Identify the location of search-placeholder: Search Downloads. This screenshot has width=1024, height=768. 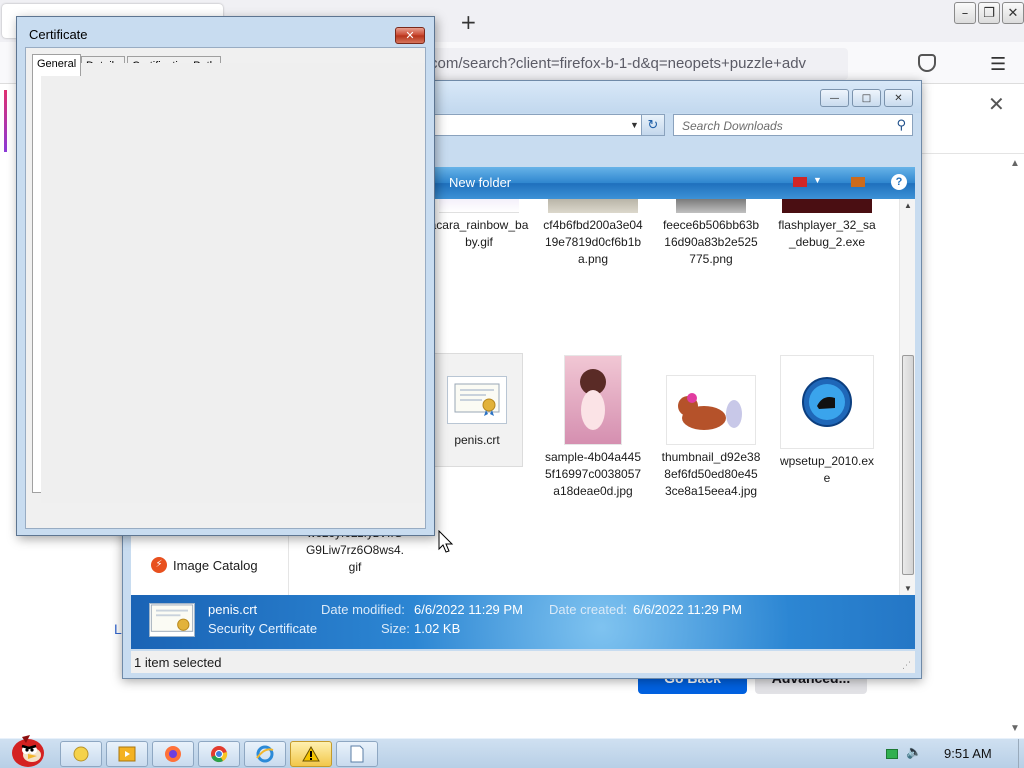
(732, 126).